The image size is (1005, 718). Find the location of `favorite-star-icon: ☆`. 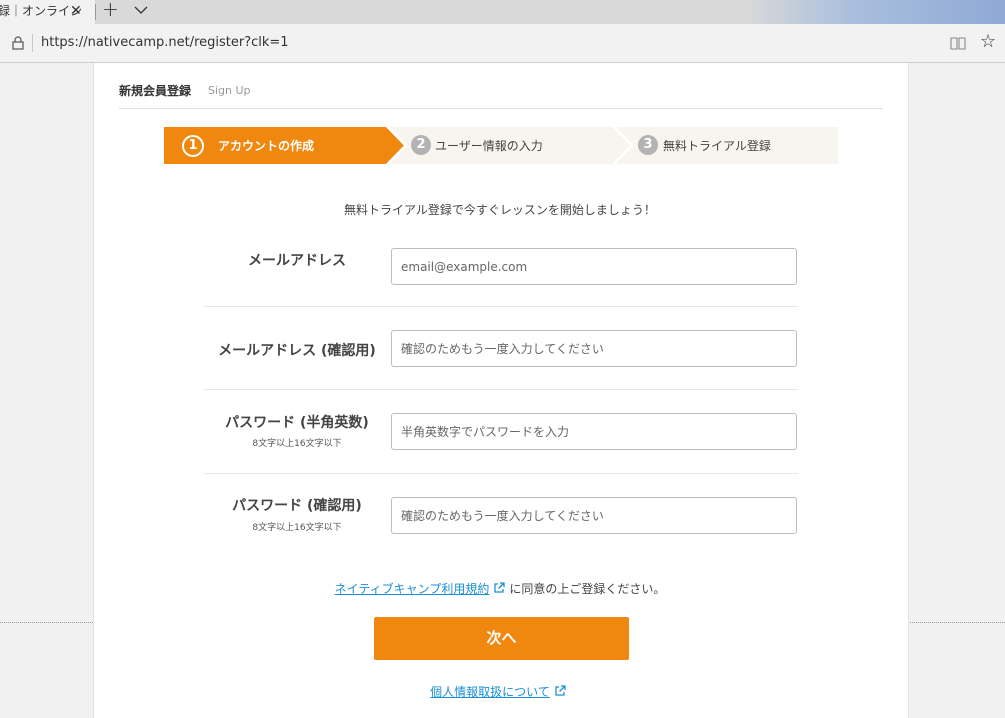

favorite-star-icon: ☆ is located at coordinates (988, 41).